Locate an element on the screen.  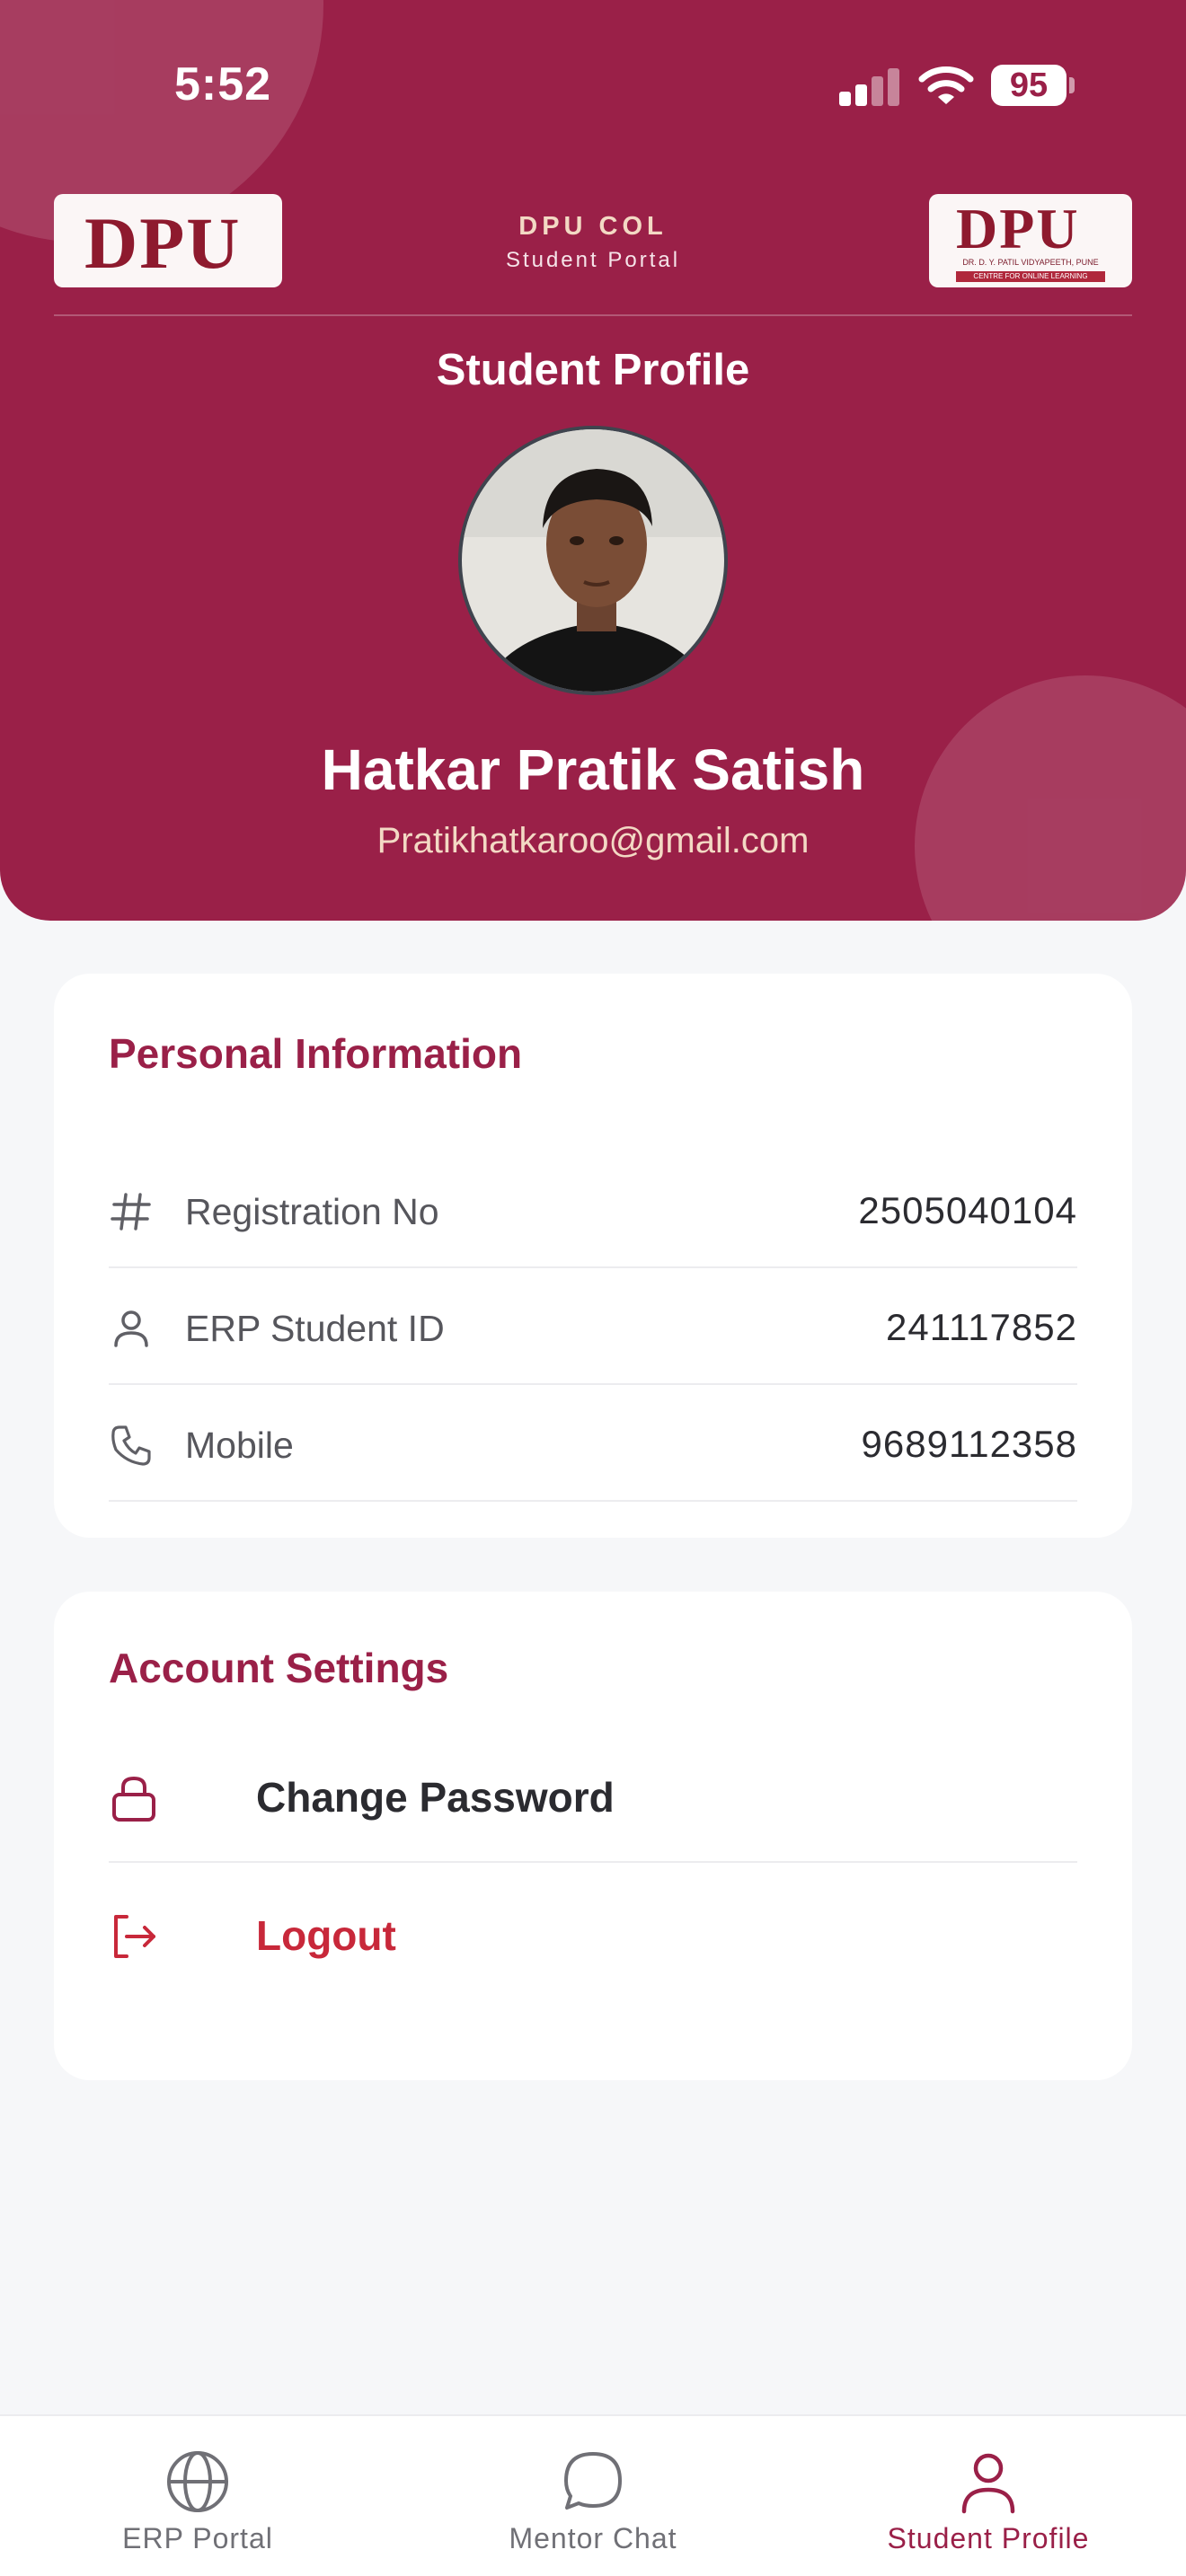
info-label: Registration No is located at coordinates (312, 1211).